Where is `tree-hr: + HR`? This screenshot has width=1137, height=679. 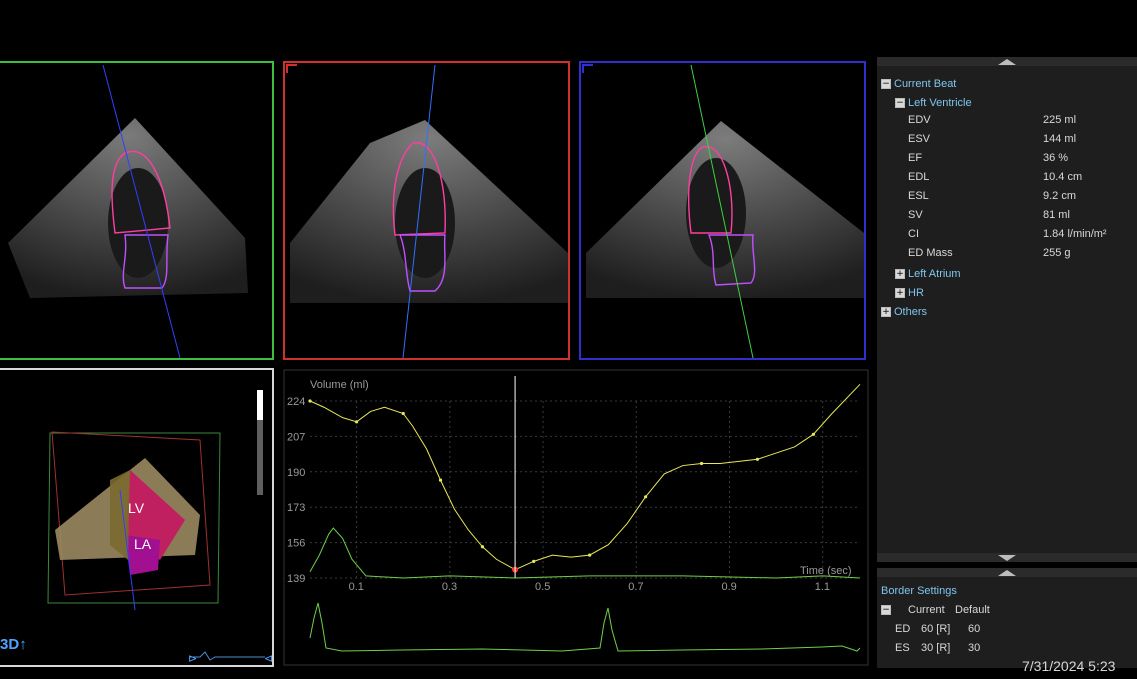 tree-hr: + HR is located at coordinates (909, 293).